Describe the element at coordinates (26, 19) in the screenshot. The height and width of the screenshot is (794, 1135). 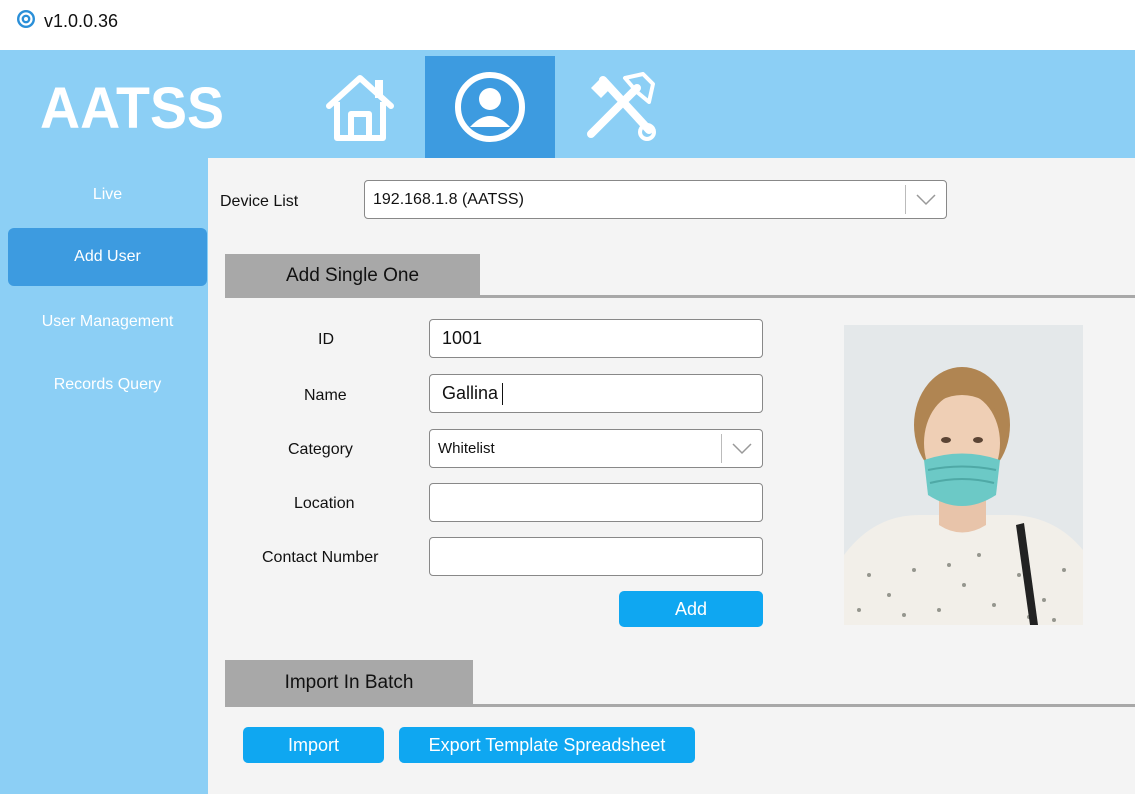
I see `app-icon` at that location.